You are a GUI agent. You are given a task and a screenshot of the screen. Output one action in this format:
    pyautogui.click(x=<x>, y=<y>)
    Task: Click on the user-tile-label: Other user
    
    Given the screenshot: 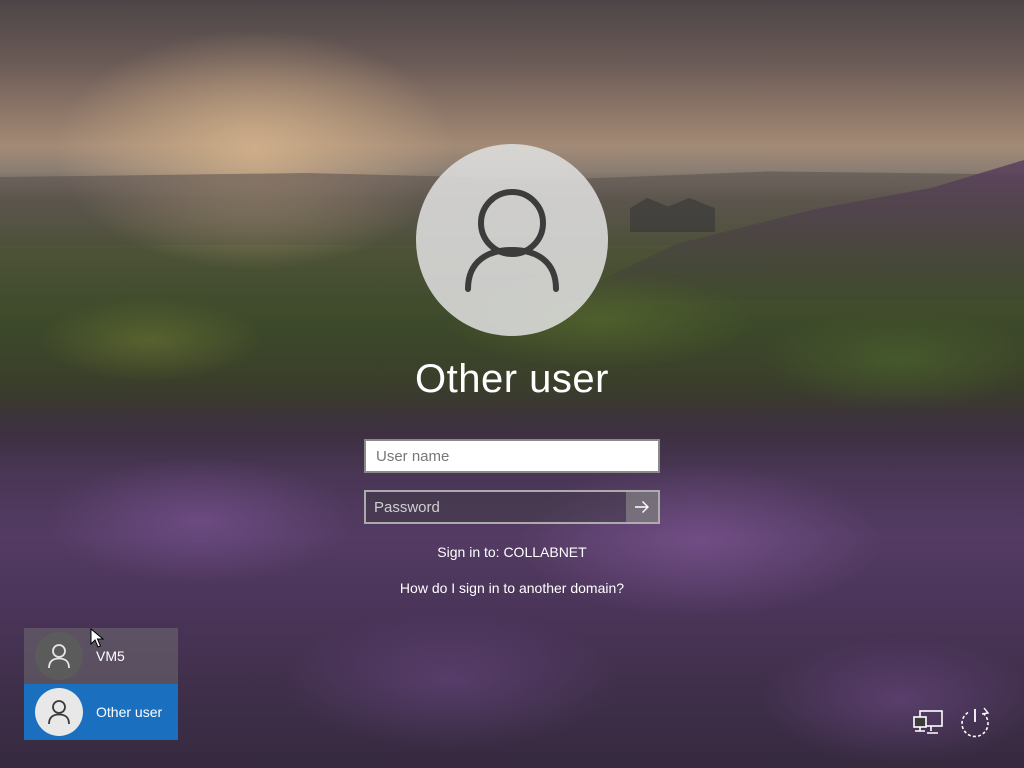 What is the action you would take?
    pyautogui.click(x=129, y=712)
    